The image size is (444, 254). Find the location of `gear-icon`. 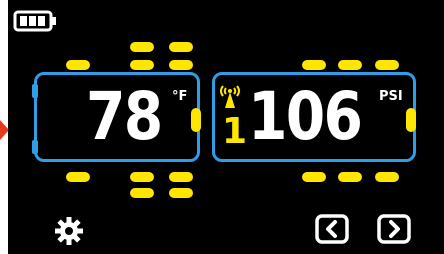

gear-icon is located at coordinates (69, 231).